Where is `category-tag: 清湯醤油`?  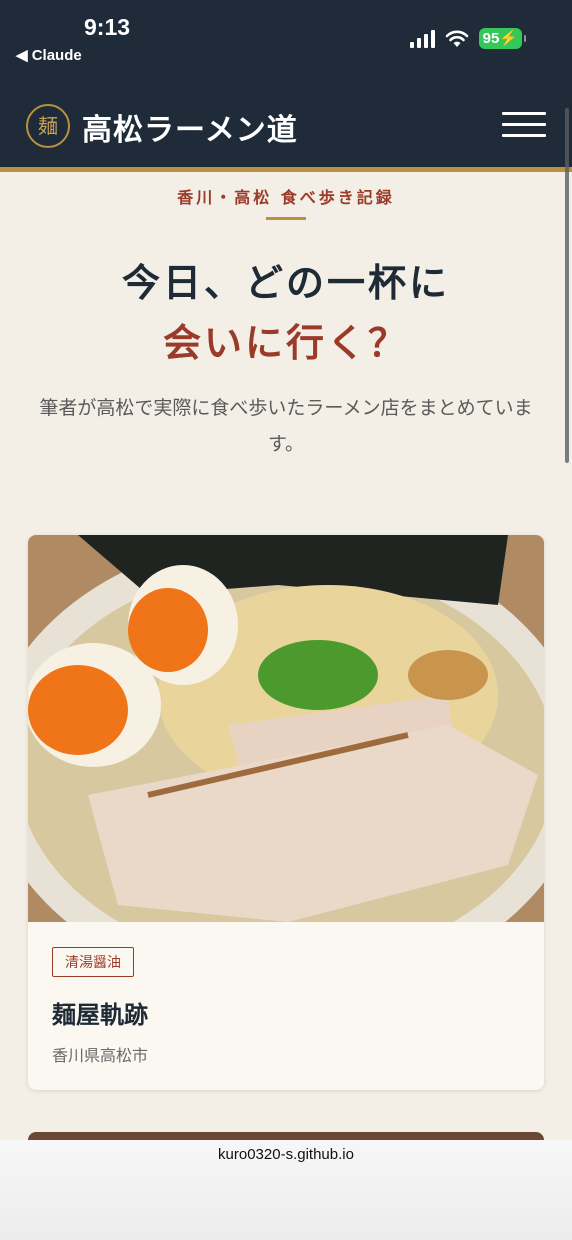
category-tag: 清湯醤油 is located at coordinates (93, 962).